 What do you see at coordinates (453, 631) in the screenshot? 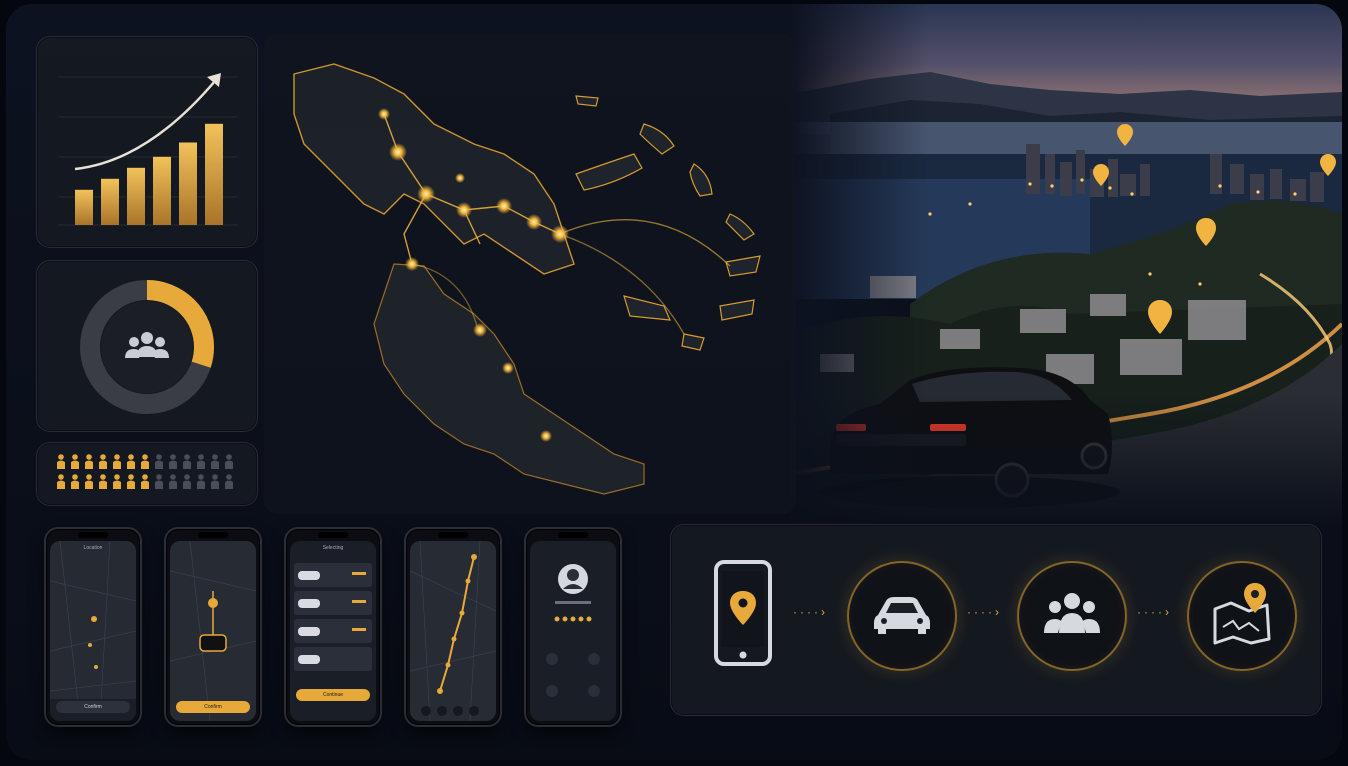
I see `route-screen` at bounding box center [453, 631].